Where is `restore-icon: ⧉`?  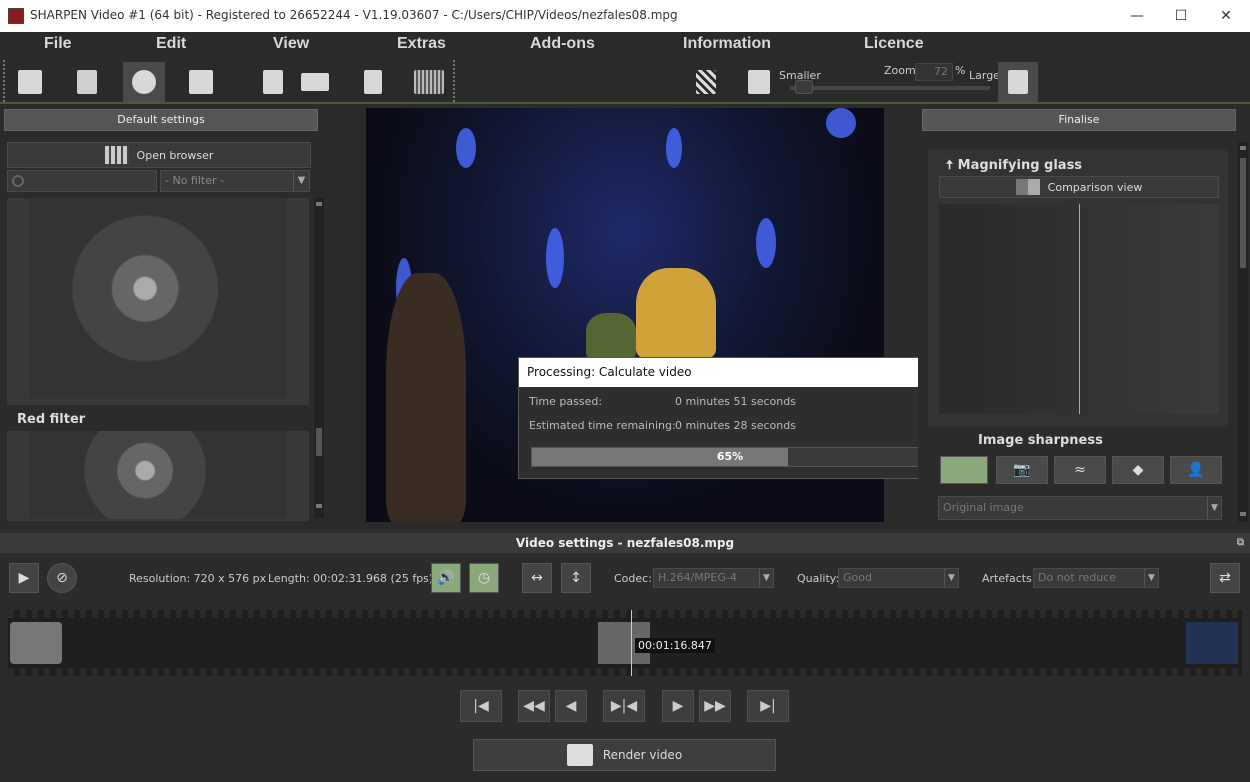 restore-icon: ⧉ is located at coordinates (1240, 543).